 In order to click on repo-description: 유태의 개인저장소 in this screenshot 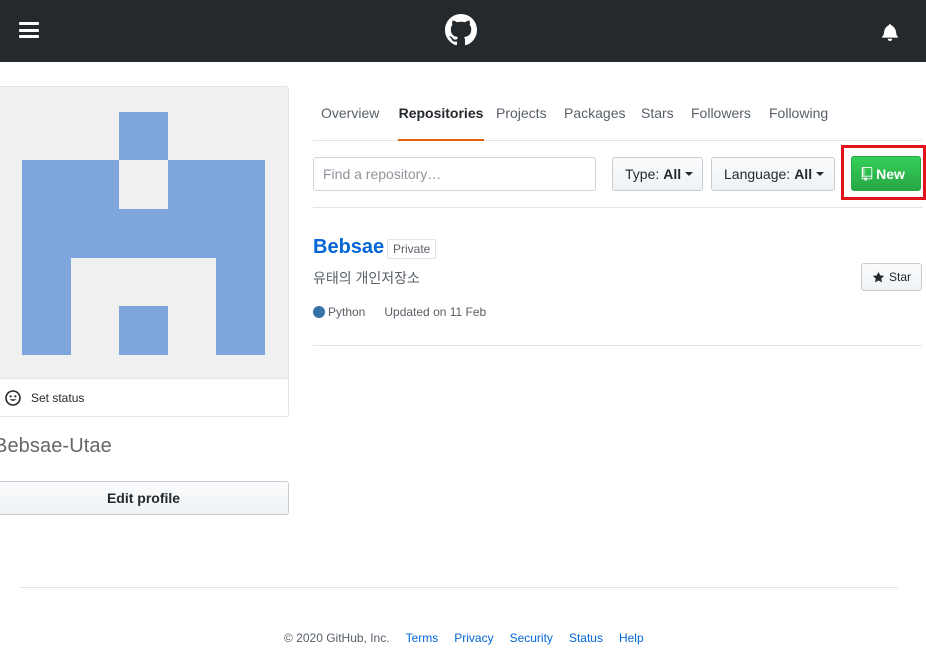, I will do `click(366, 278)`.